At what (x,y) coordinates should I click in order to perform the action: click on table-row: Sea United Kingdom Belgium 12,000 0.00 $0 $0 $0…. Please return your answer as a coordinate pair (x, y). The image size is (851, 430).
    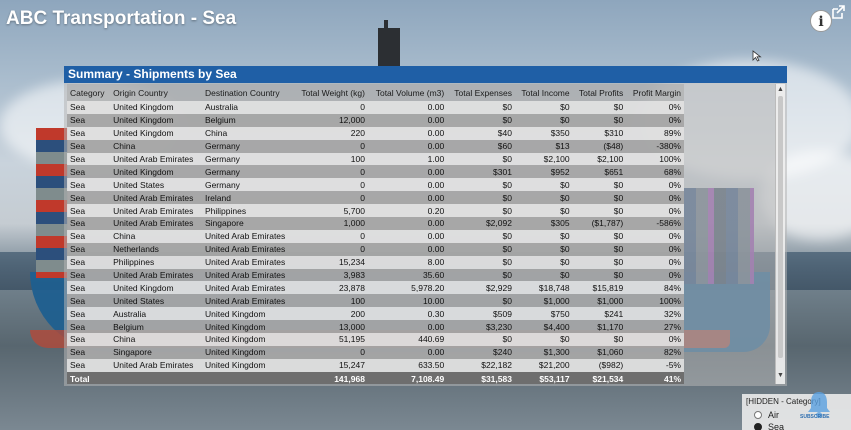
    Looking at the image, I should click on (375, 120).